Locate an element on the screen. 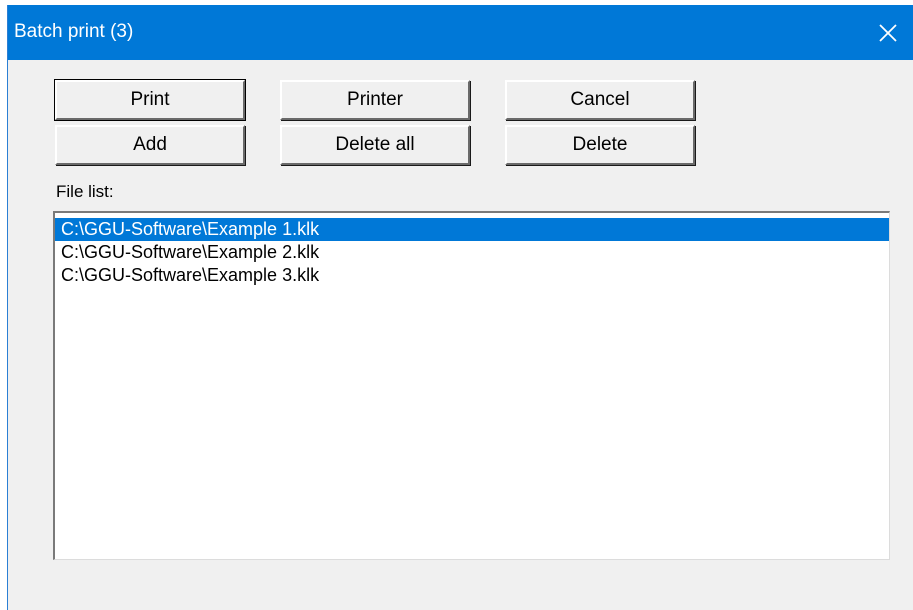 The width and height of the screenshot is (913, 610). cancel-button: Cancel is located at coordinates (600, 100).